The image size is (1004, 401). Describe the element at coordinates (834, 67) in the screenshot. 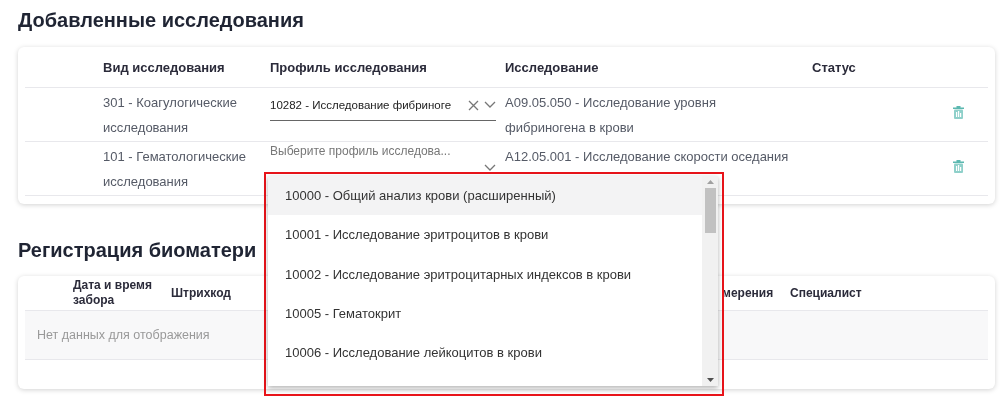

I see `column-header: Статус` at that location.